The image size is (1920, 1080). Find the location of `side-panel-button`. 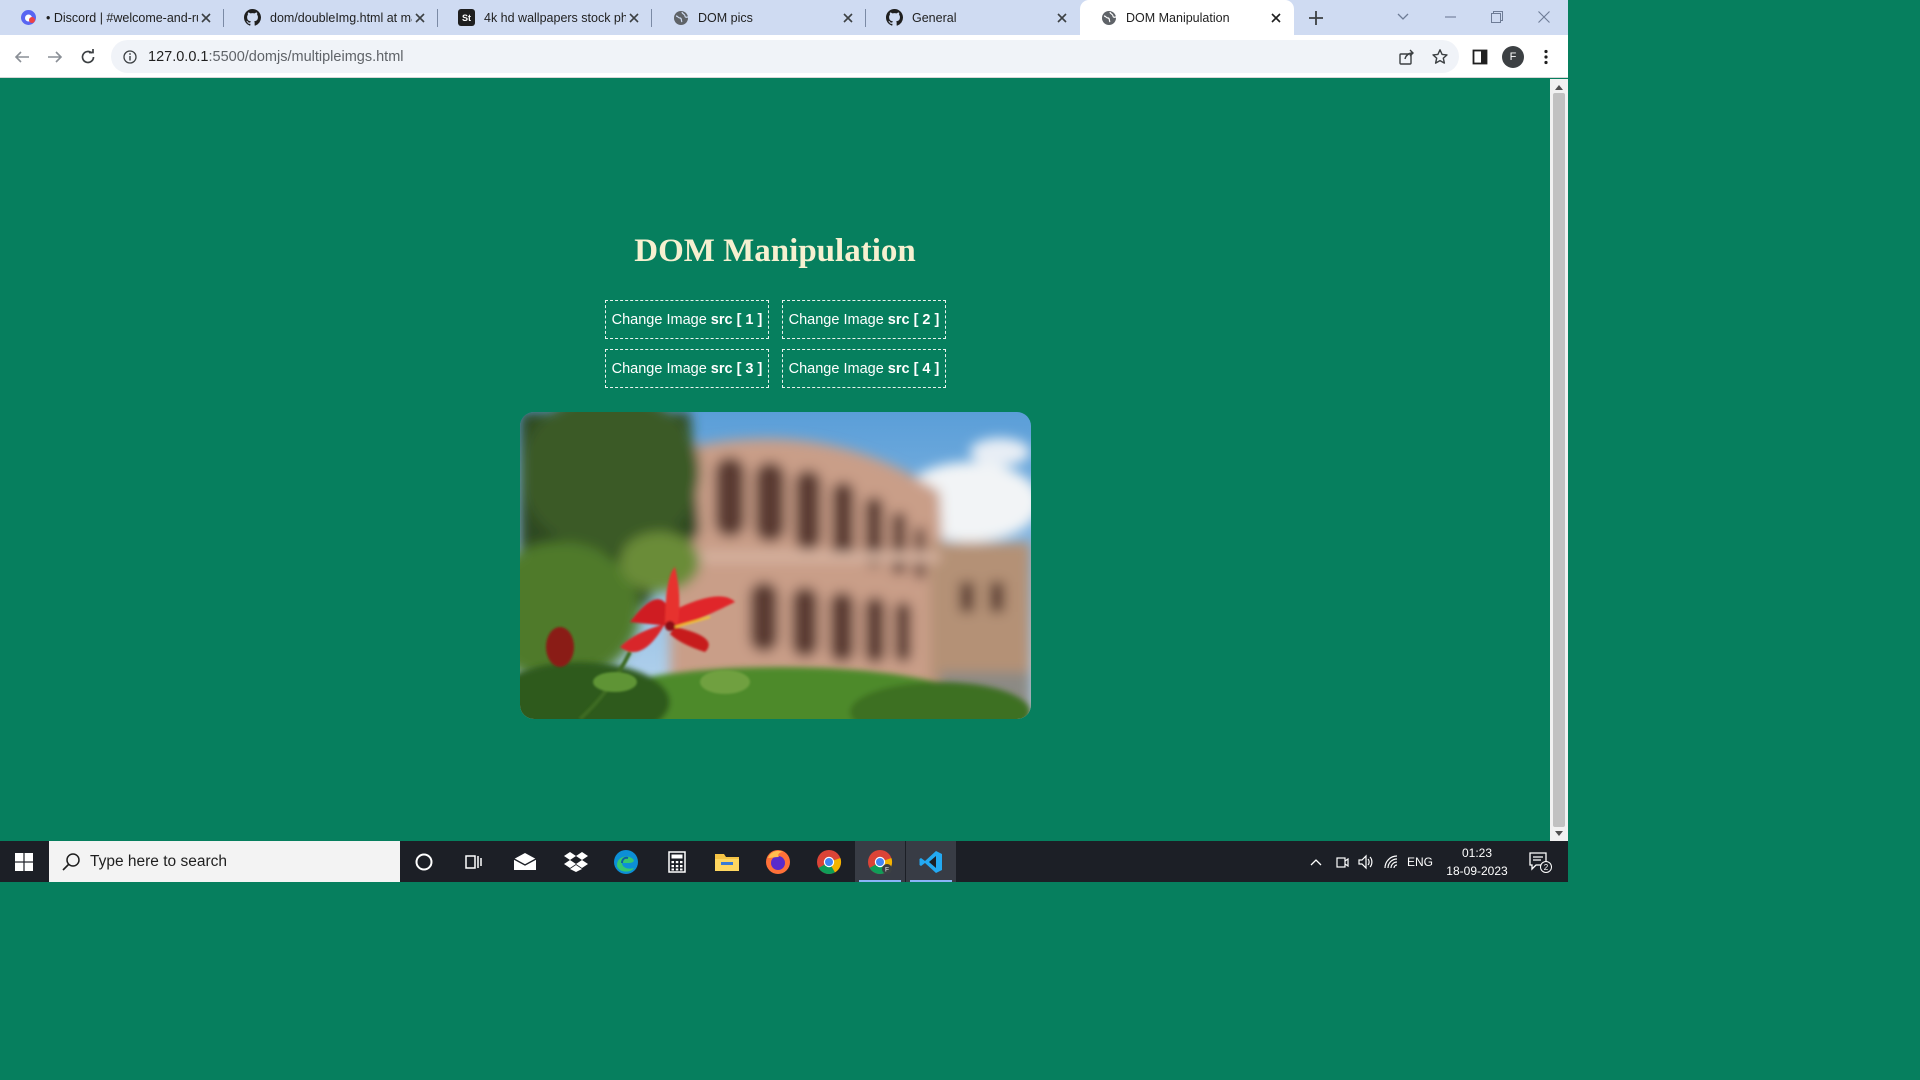

side-panel-button is located at coordinates (1480, 57).